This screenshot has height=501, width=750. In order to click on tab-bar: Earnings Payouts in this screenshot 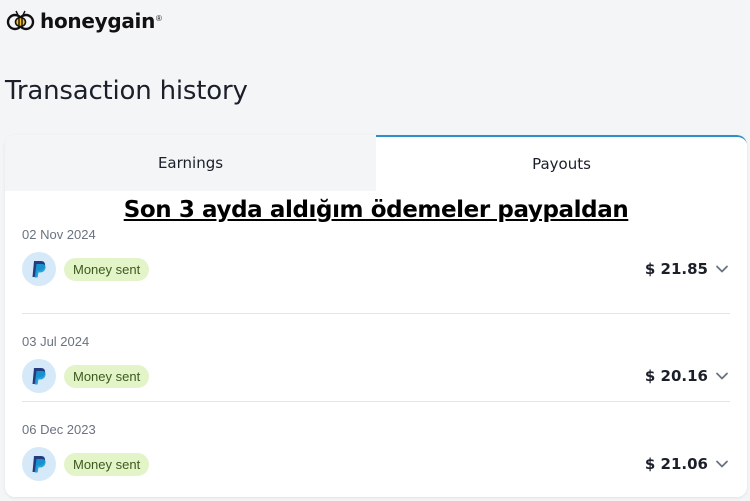, I will do `click(376, 163)`.